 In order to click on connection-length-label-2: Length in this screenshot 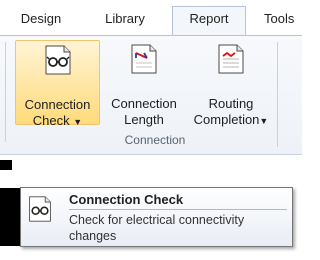, I will do `click(144, 119)`.